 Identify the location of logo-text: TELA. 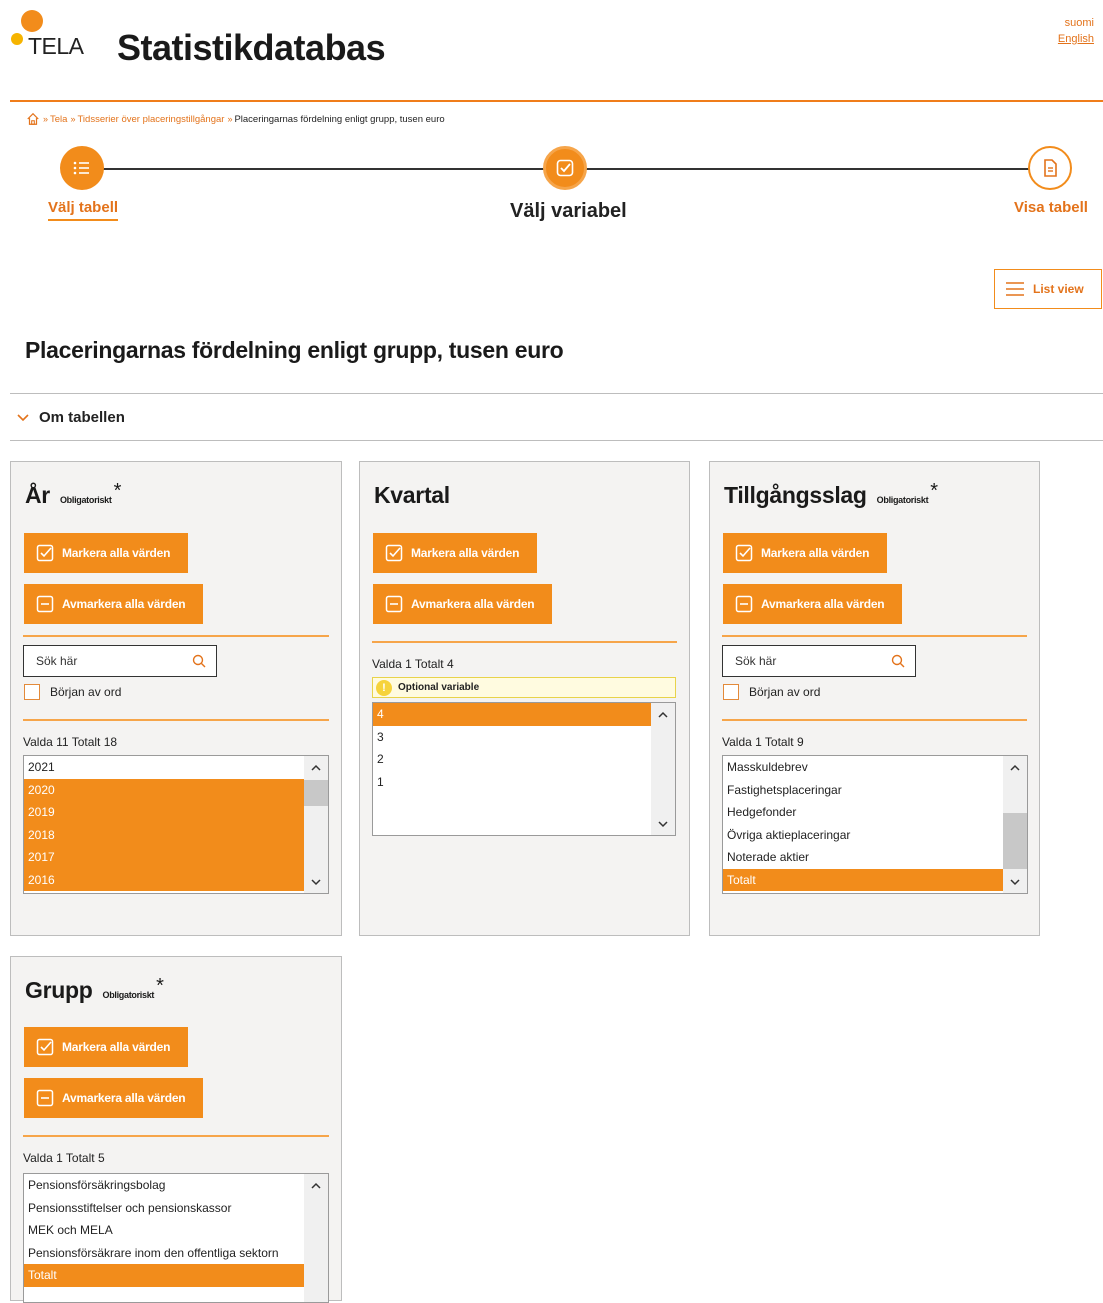
(56, 46).